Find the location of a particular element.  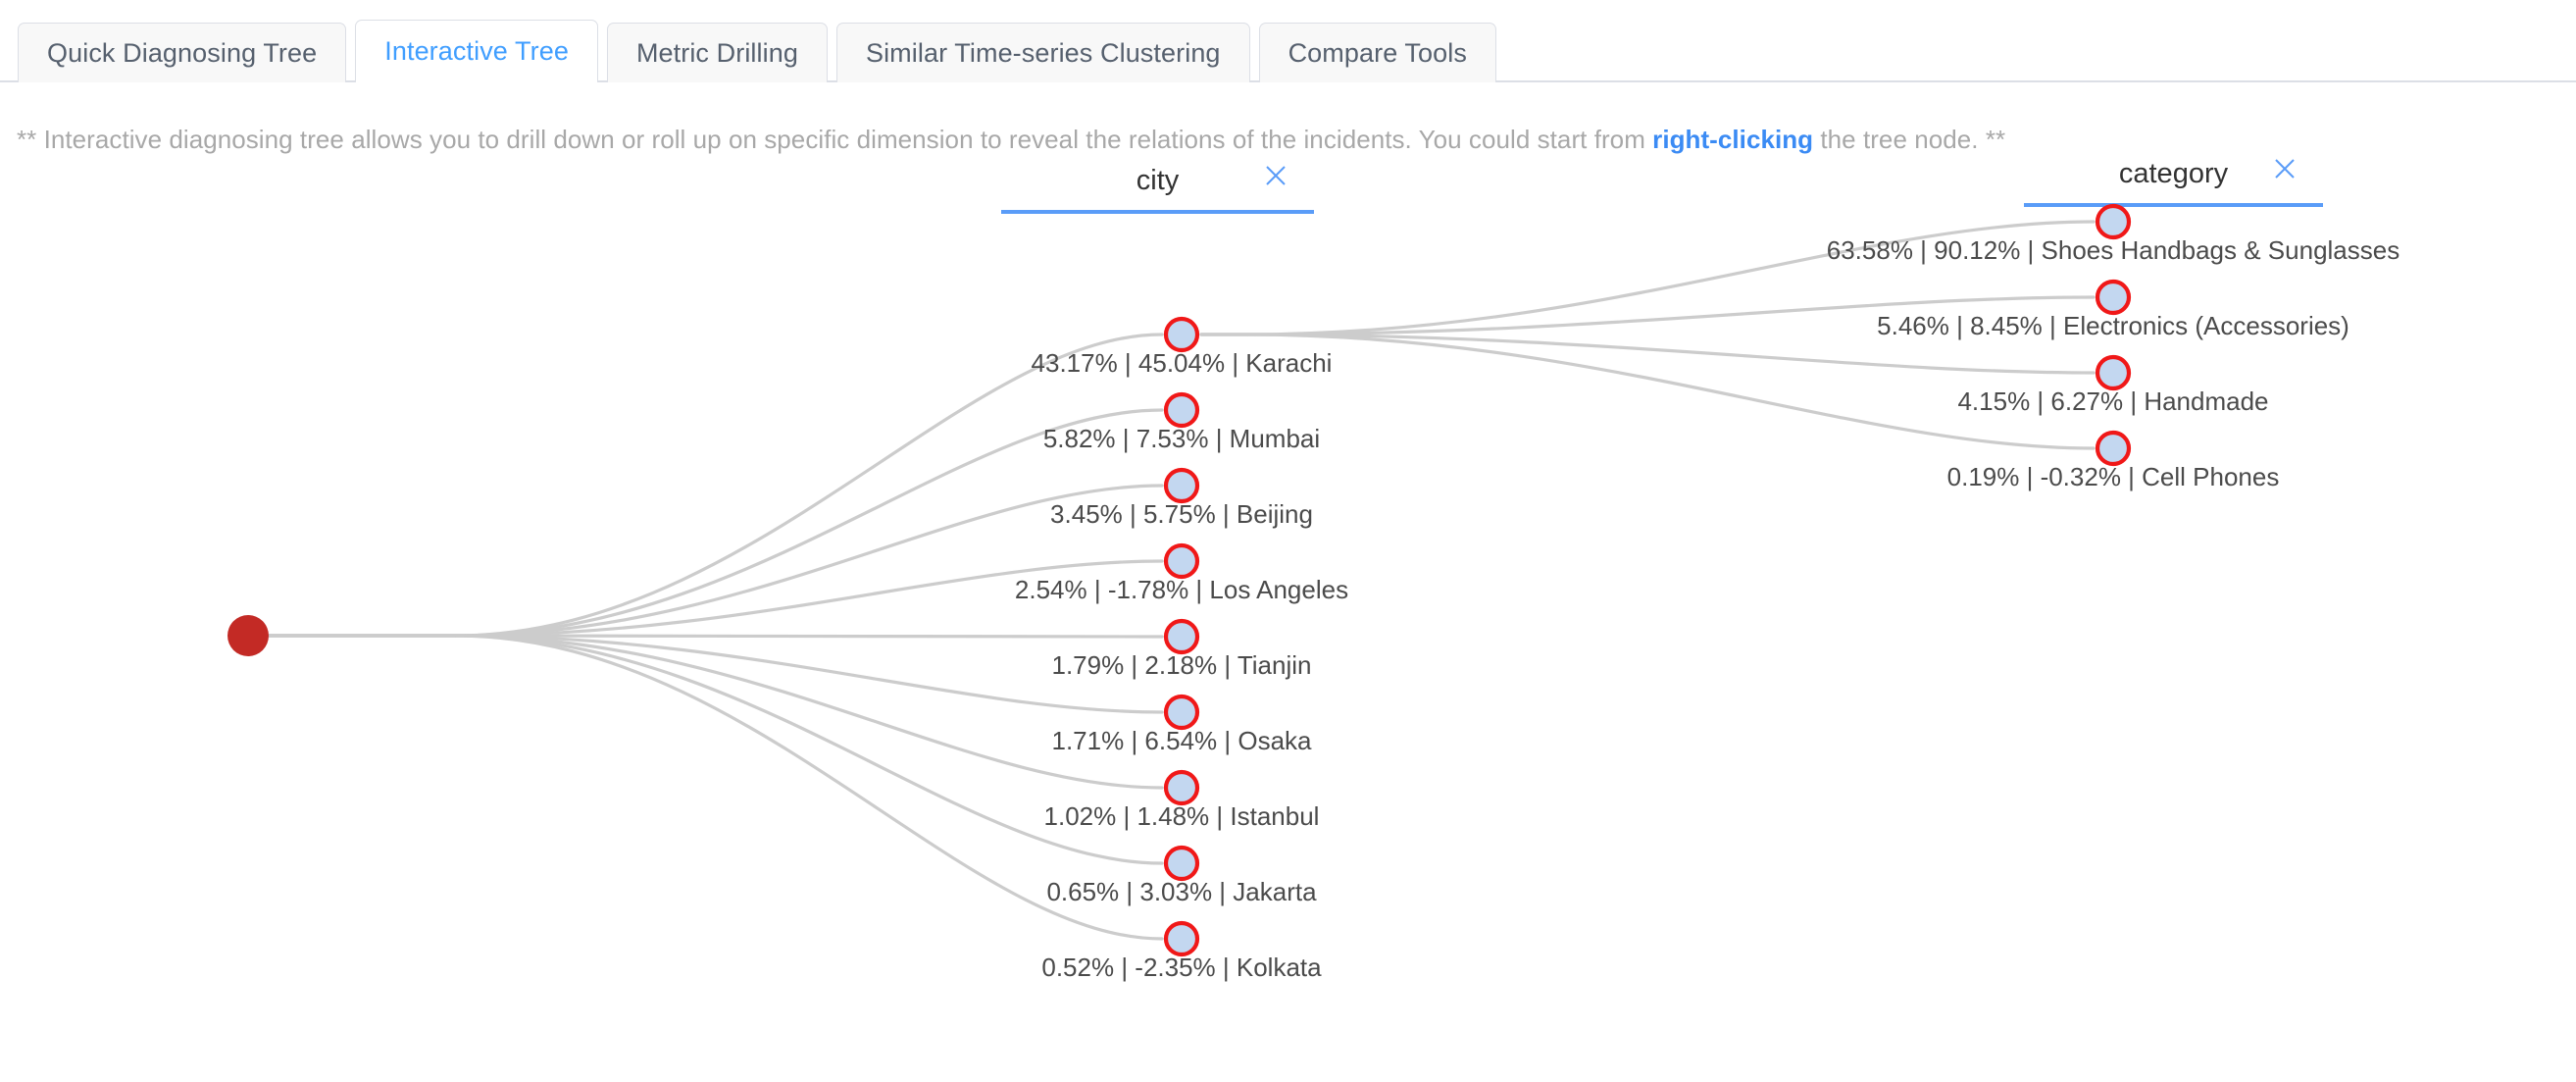

tree-node-city: 2.54% | -1.78% | Los Angeles is located at coordinates (1182, 573).